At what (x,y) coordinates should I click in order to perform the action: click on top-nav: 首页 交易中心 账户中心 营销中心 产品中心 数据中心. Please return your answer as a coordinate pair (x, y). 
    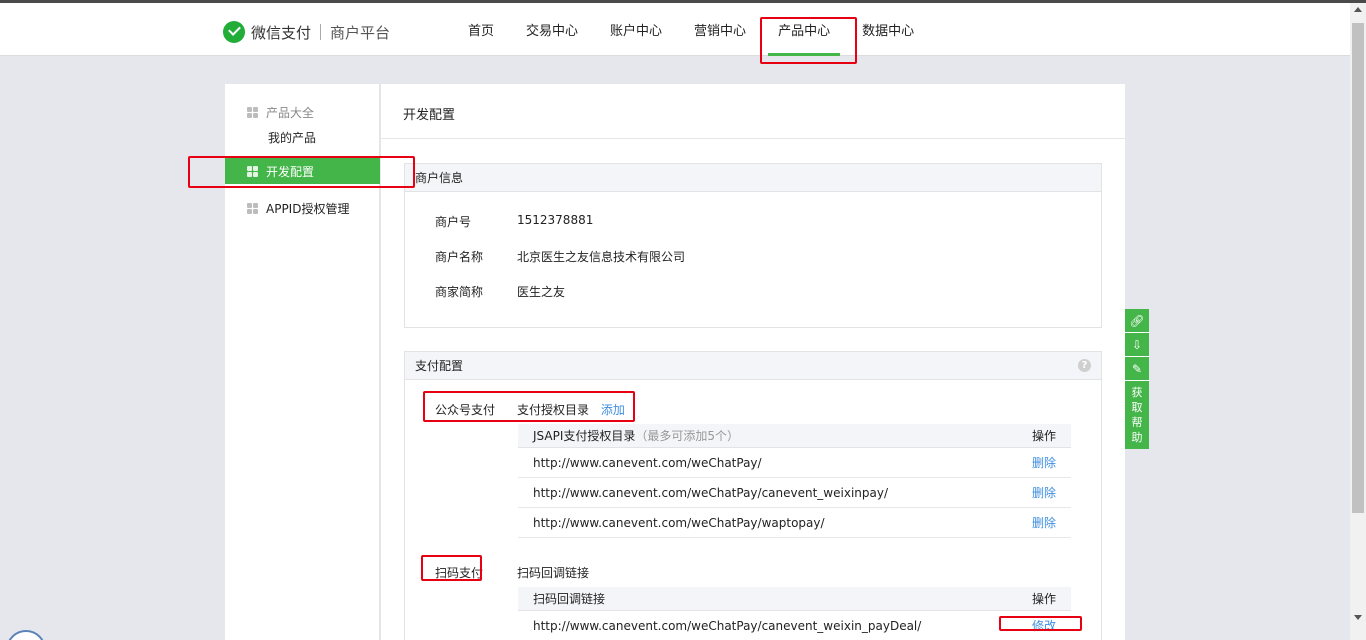
    Looking at the image, I should click on (691, 29).